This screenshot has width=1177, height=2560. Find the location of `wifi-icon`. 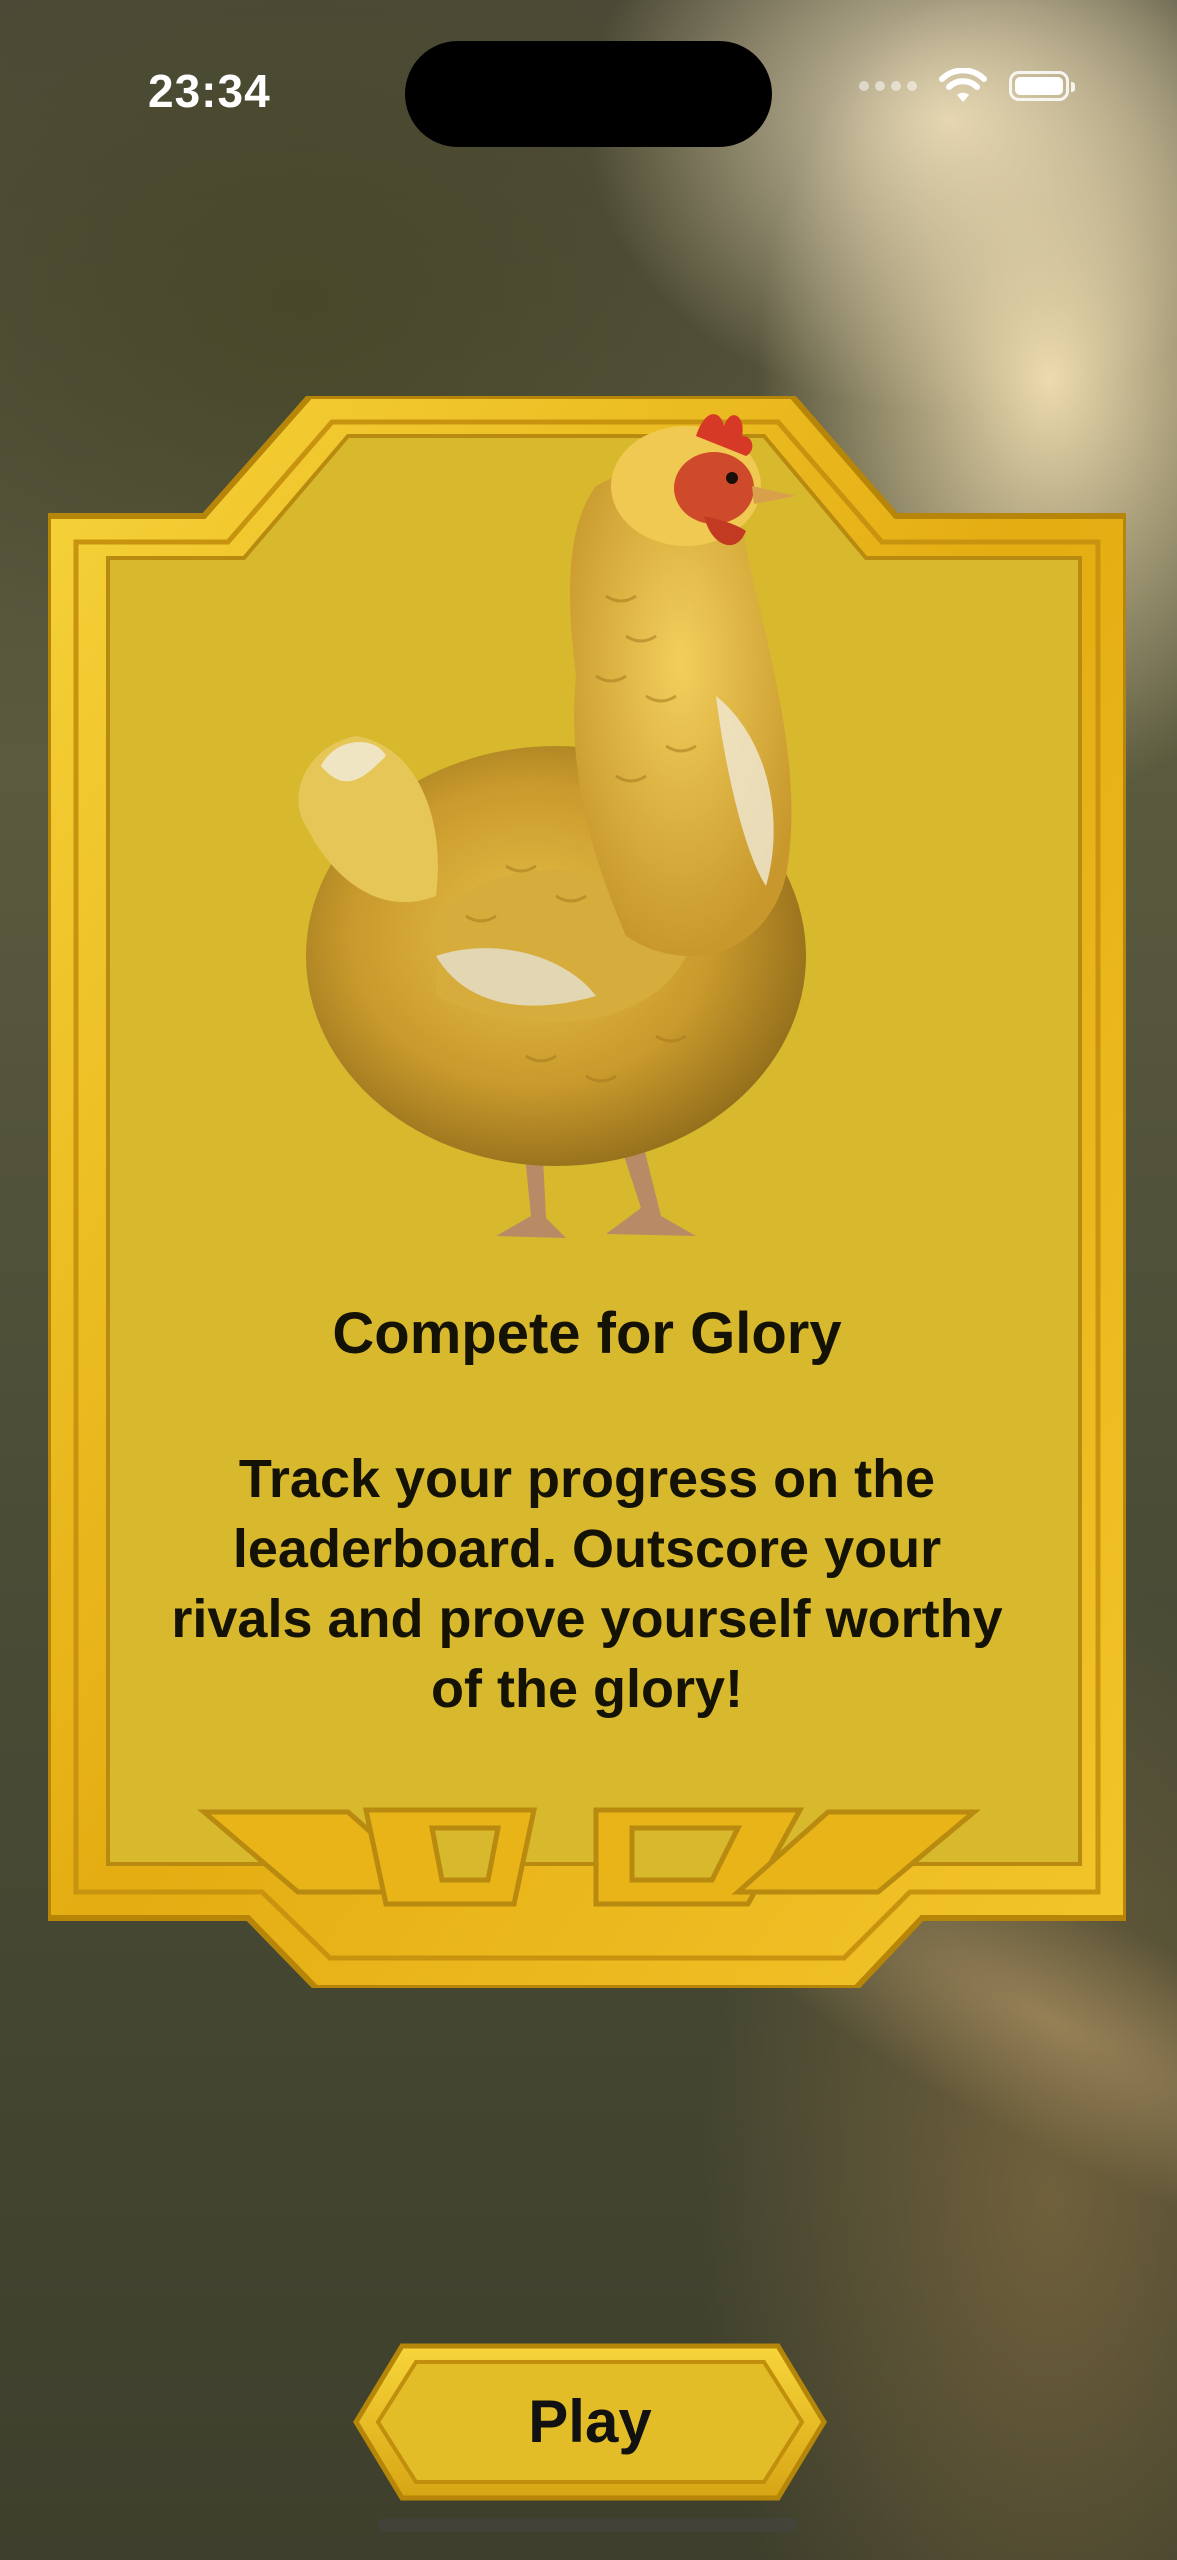

wifi-icon is located at coordinates (963, 85).